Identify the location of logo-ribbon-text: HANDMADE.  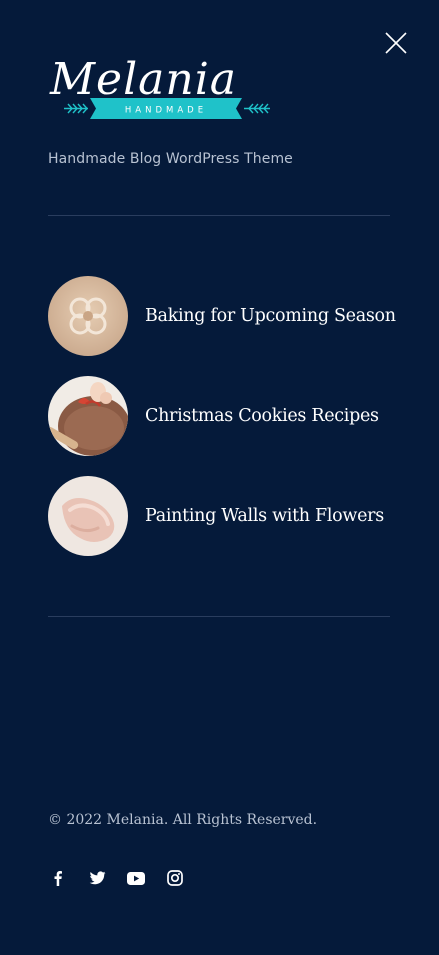
(166, 111).